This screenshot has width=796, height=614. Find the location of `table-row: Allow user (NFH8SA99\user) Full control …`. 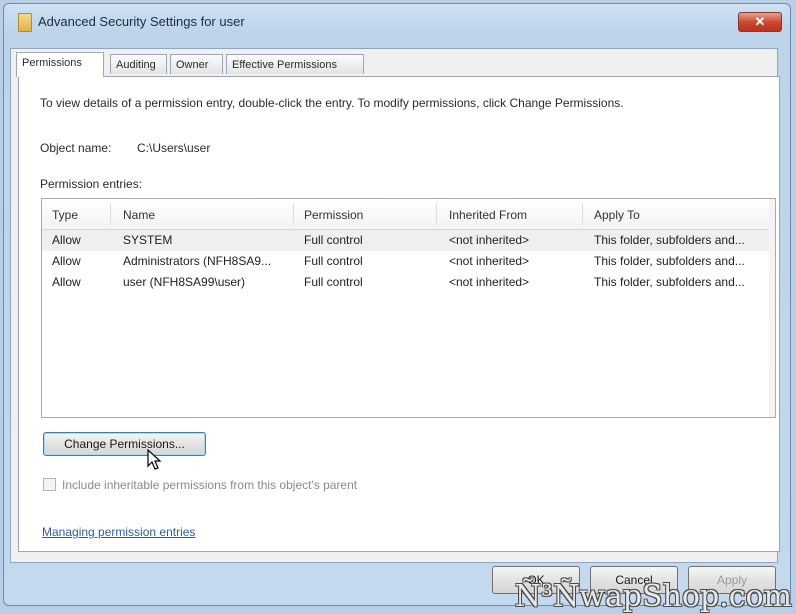

table-row: Allow user (NFH8SA99\user) Full control … is located at coordinates (408, 282).